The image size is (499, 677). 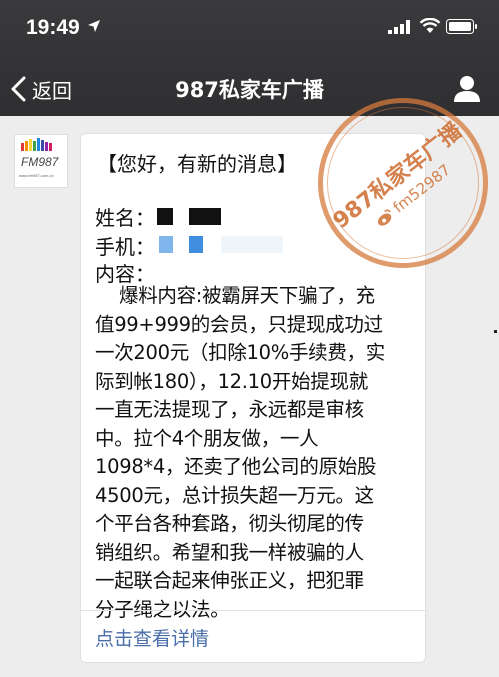 What do you see at coordinates (125, 218) in the screenshot?
I see `name-label: 姓名：` at bounding box center [125, 218].